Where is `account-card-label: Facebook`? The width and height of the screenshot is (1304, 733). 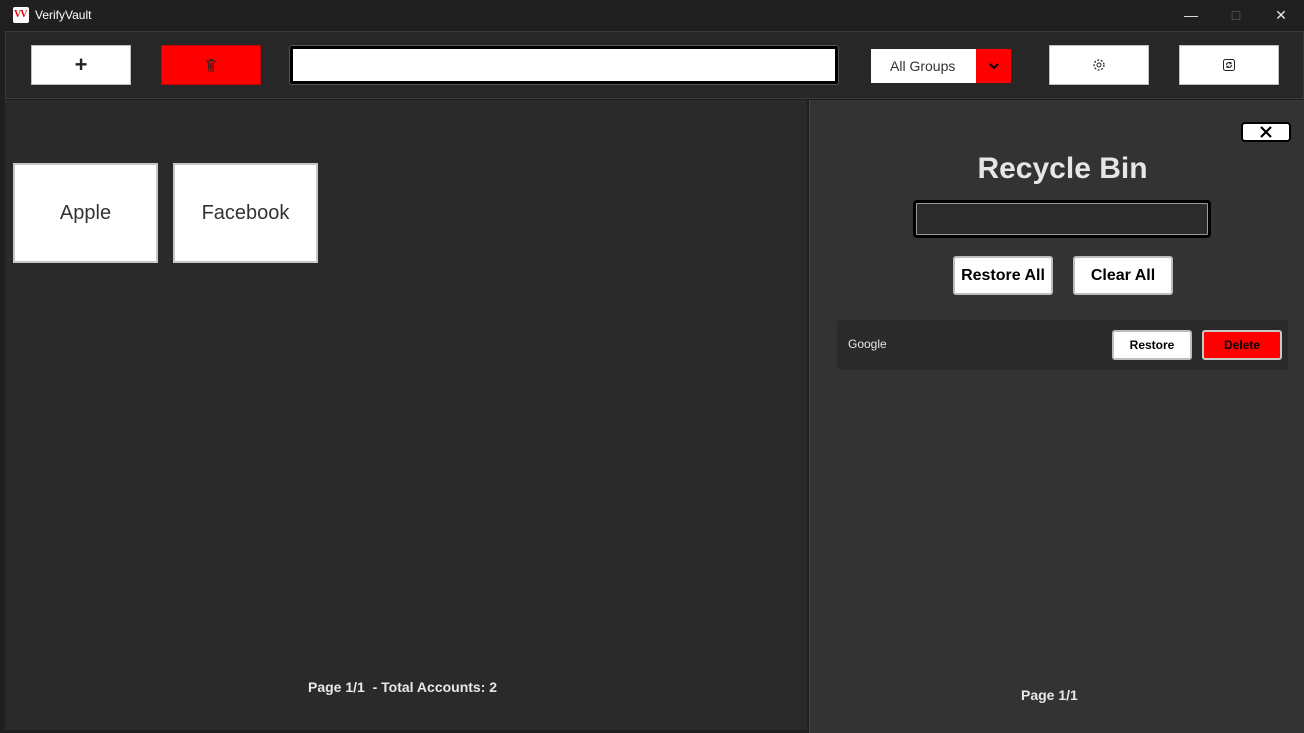 account-card-label: Facebook is located at coordinates (245, 212).